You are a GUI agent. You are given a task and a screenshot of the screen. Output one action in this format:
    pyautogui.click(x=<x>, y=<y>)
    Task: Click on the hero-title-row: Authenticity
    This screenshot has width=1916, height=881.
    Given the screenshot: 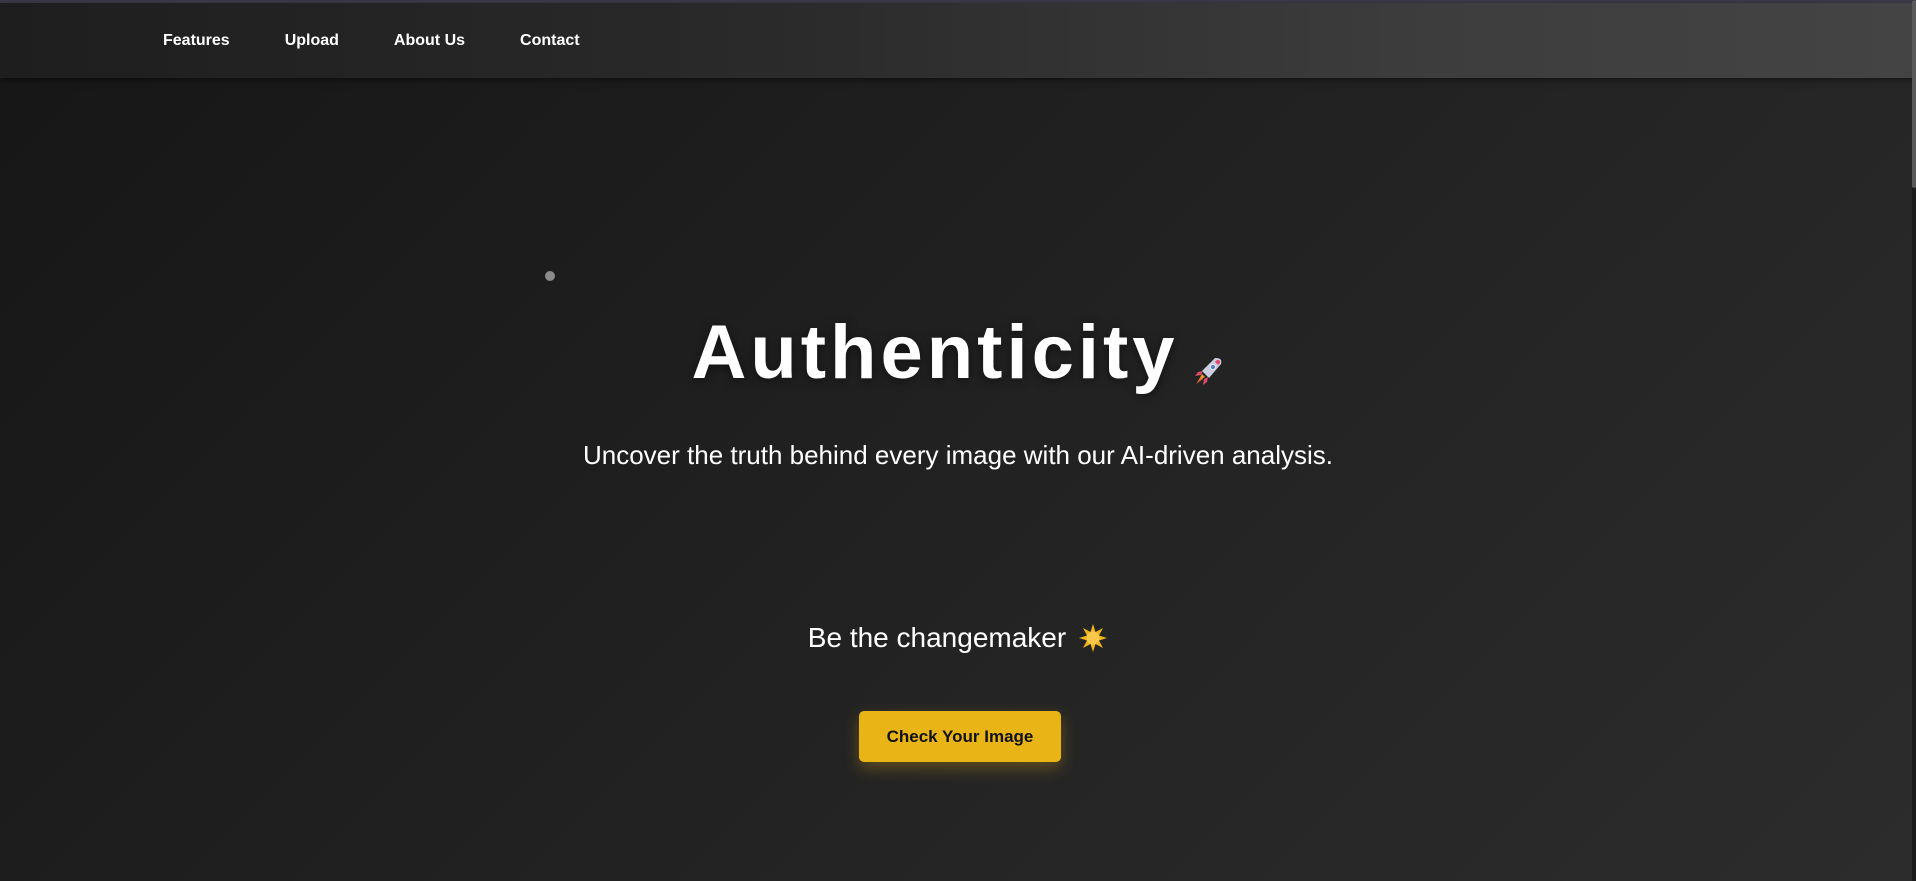 What is the action you would take?
    pyautogui.click(x=958, y=353)
    